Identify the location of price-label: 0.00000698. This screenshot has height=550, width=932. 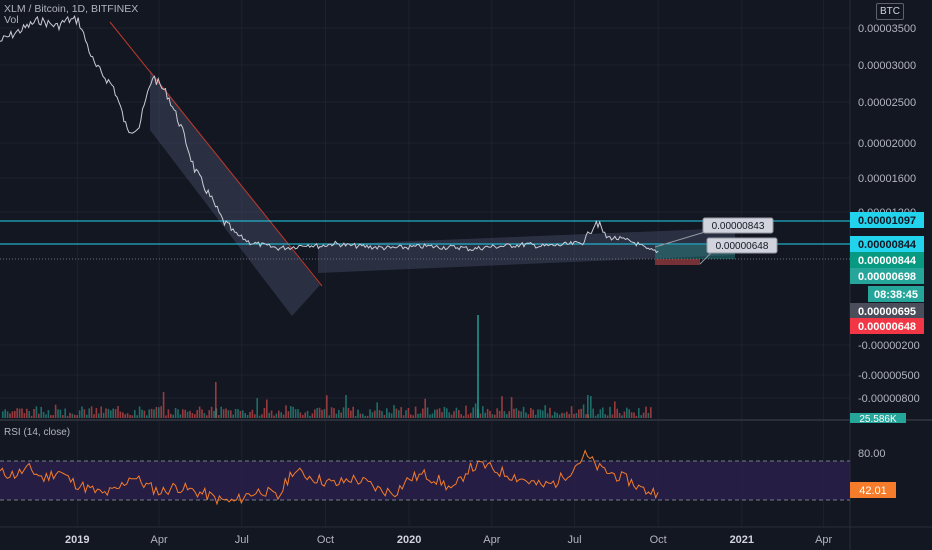
(887, 277).